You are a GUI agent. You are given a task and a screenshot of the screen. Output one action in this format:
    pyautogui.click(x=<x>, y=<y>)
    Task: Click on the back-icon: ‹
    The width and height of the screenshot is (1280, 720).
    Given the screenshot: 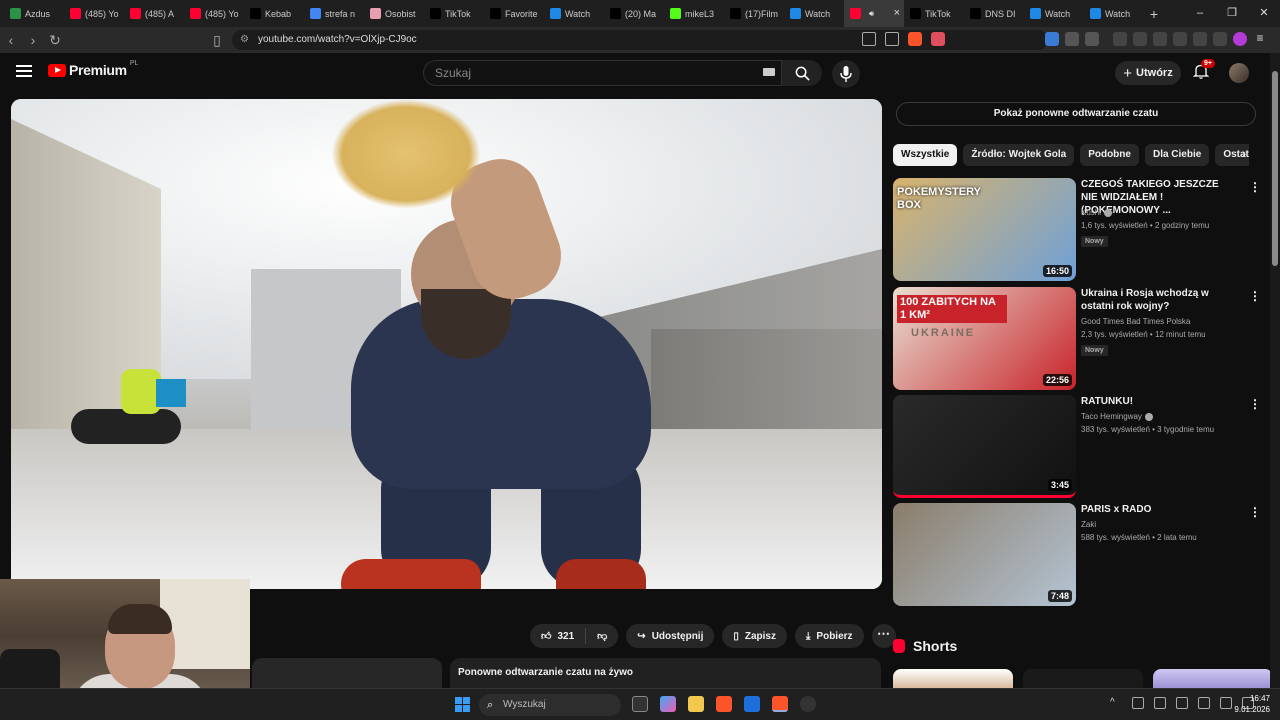 What is the action you would take?
    pyautogui.click(x=11, y=40)
    